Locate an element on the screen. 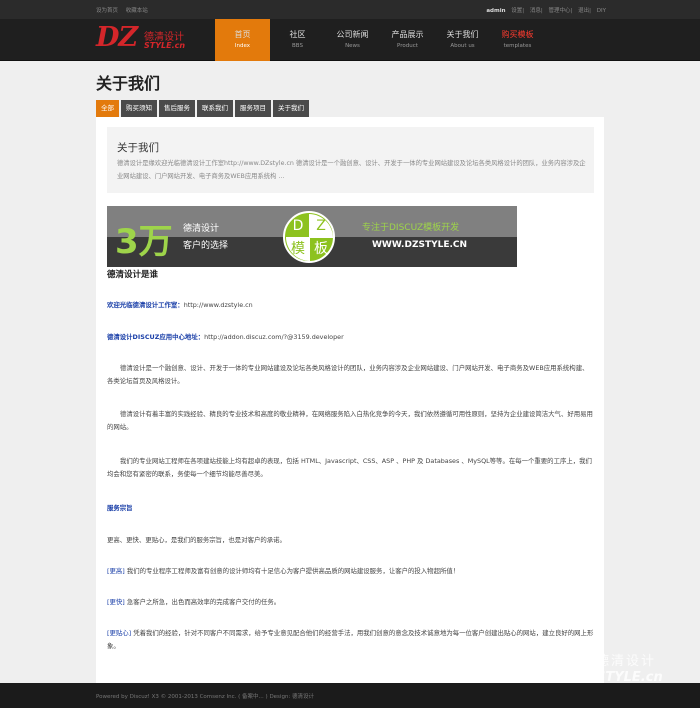 Image resolution: width=700 pixels, height=708 pixels. banner-line2: 客户的选择 is located at coordinates (206, 246).